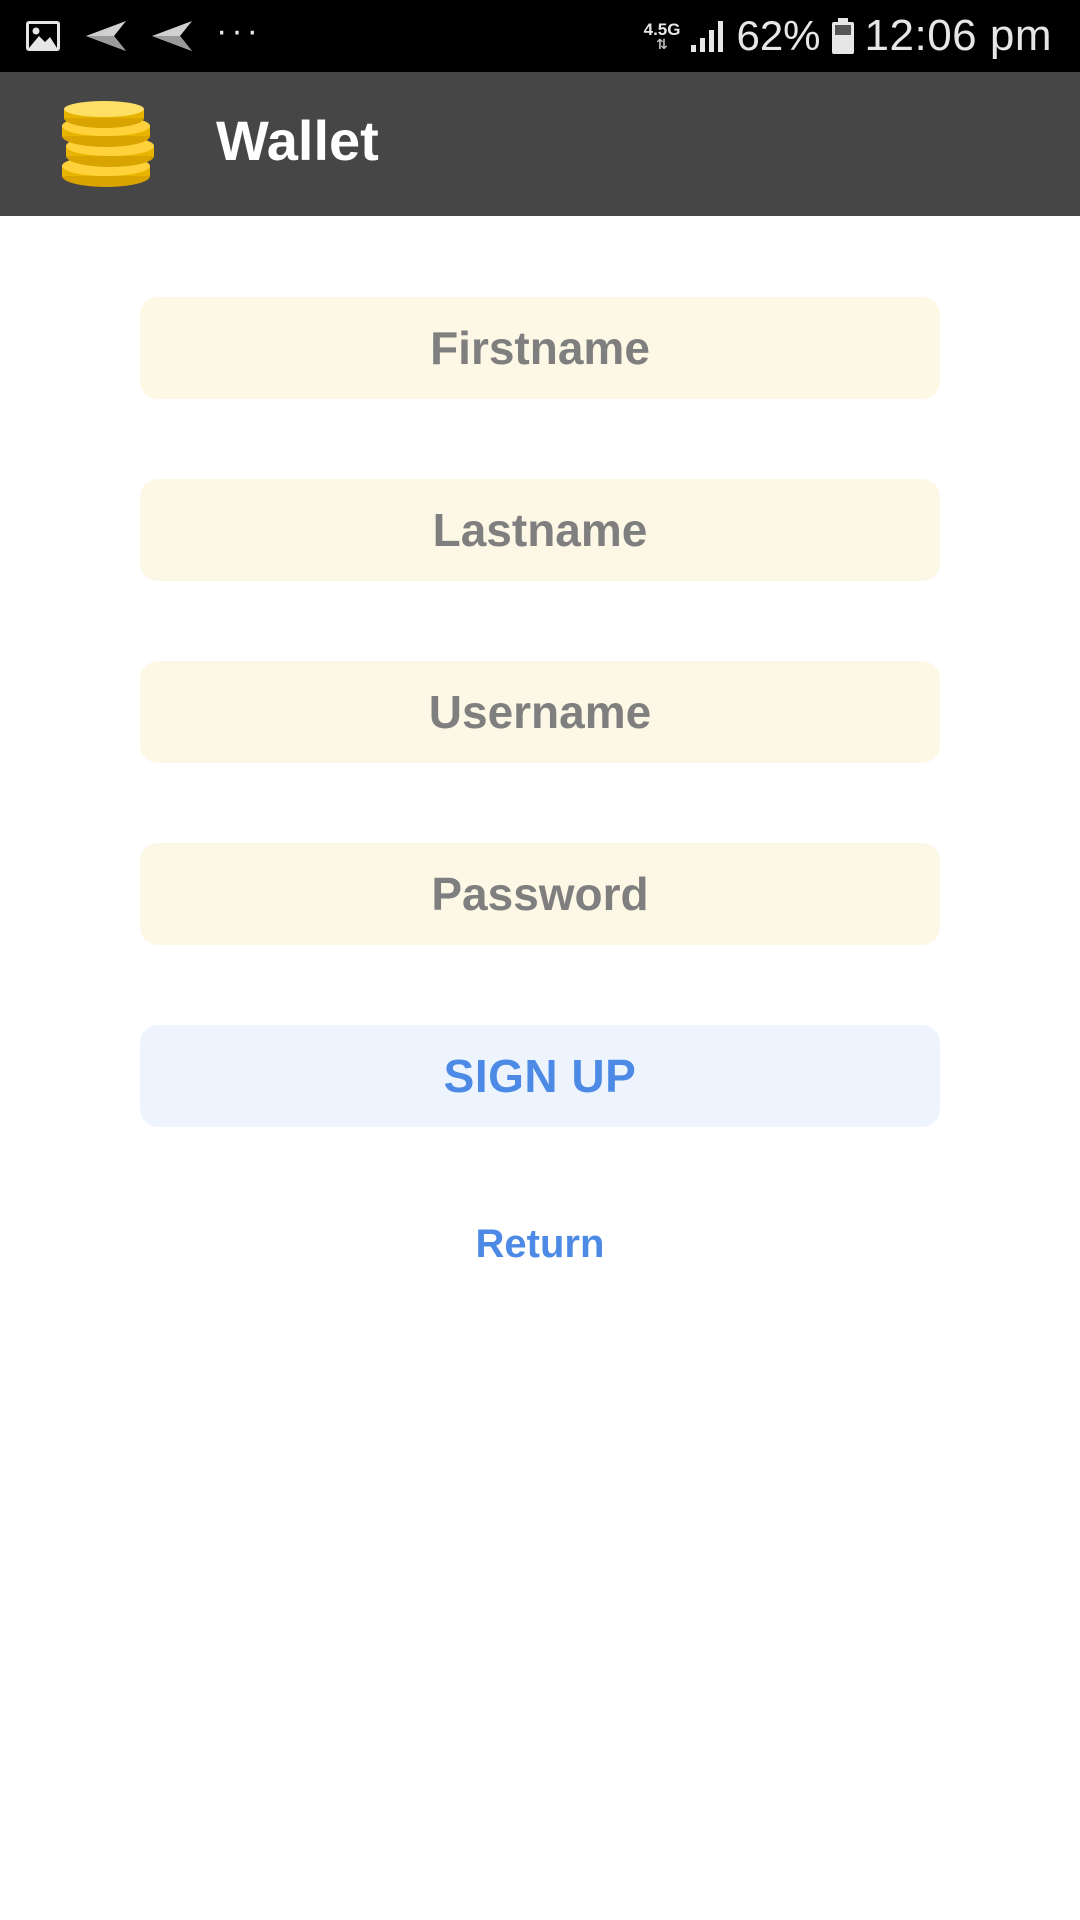 This screenshot has width=1080, height=1920. Describe the element at coordinates (540, 712) in the screenshot. I see `username-input` at that location.